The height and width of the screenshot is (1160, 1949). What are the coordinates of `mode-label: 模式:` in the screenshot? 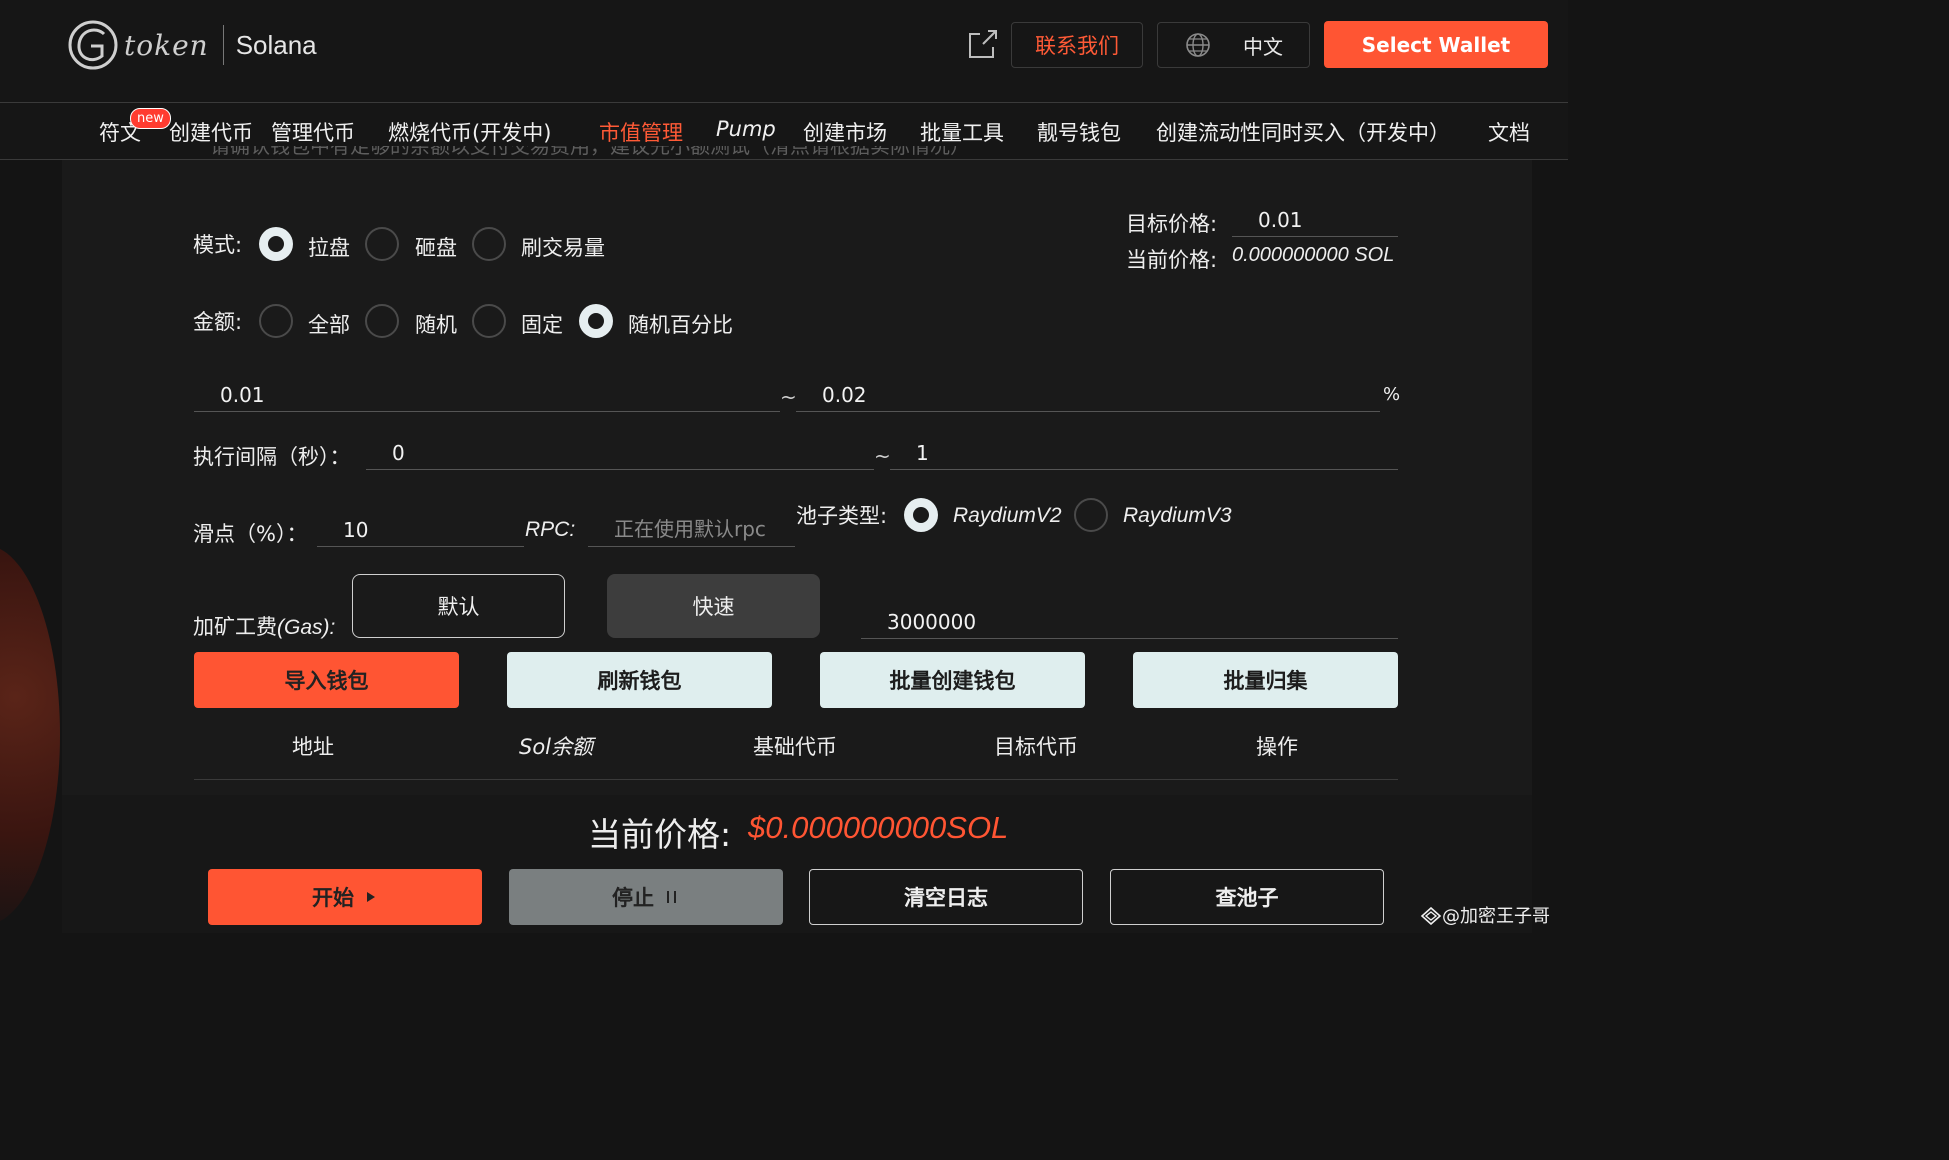 It's located at (218, 245).